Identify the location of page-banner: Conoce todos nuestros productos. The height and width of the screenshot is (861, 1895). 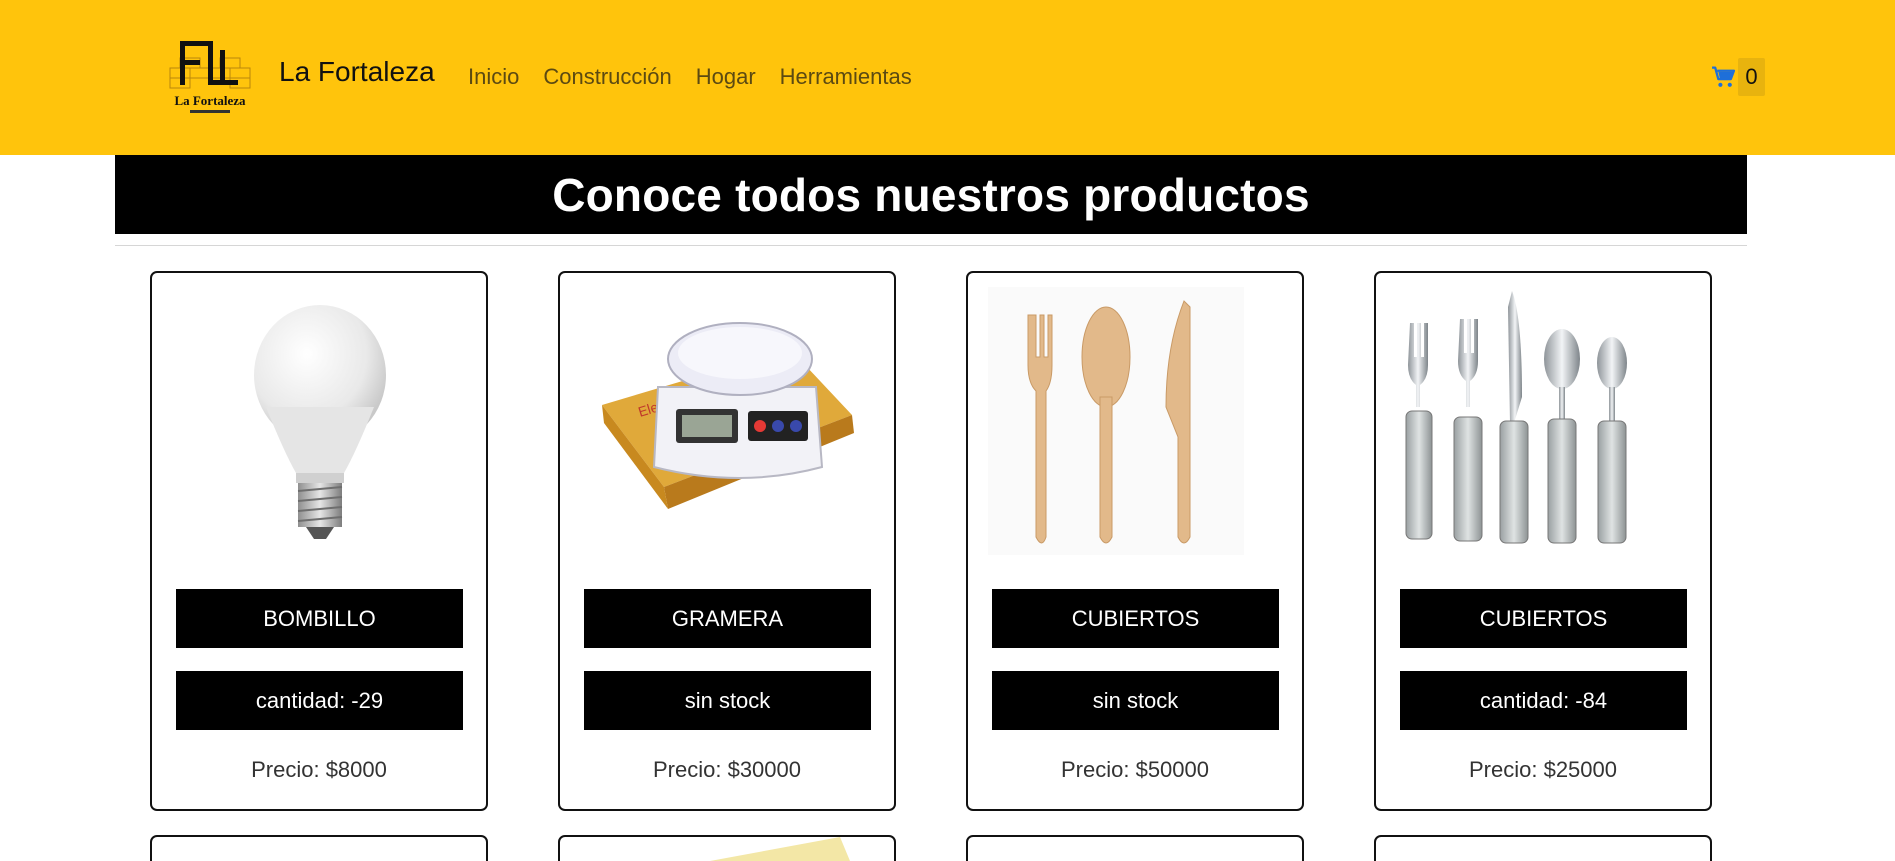
(931, 194).